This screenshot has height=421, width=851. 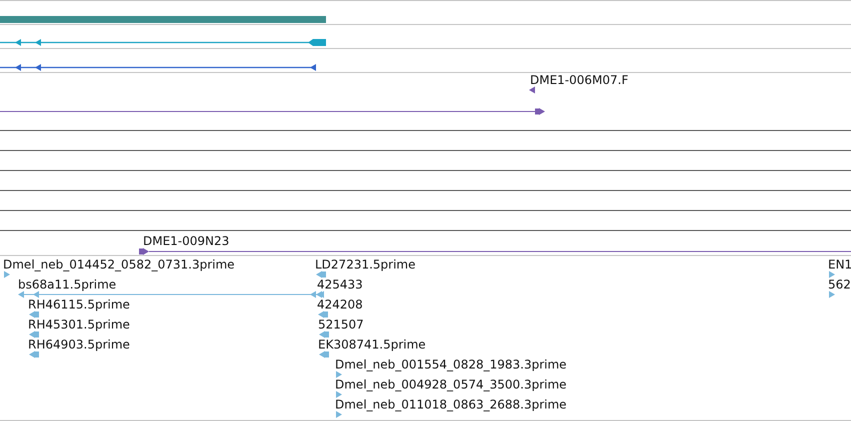 I want to click on feature-label: EN1, so click(x=839, y=265).